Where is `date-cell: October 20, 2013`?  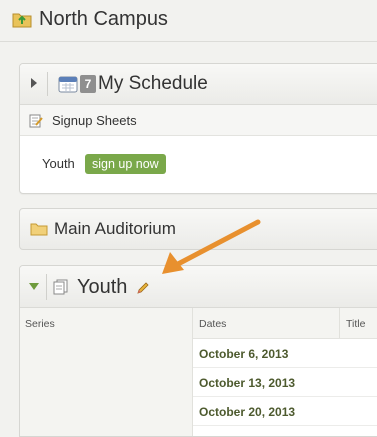
date-cell: October 20, 2013 is located at coordinates (247, 412).